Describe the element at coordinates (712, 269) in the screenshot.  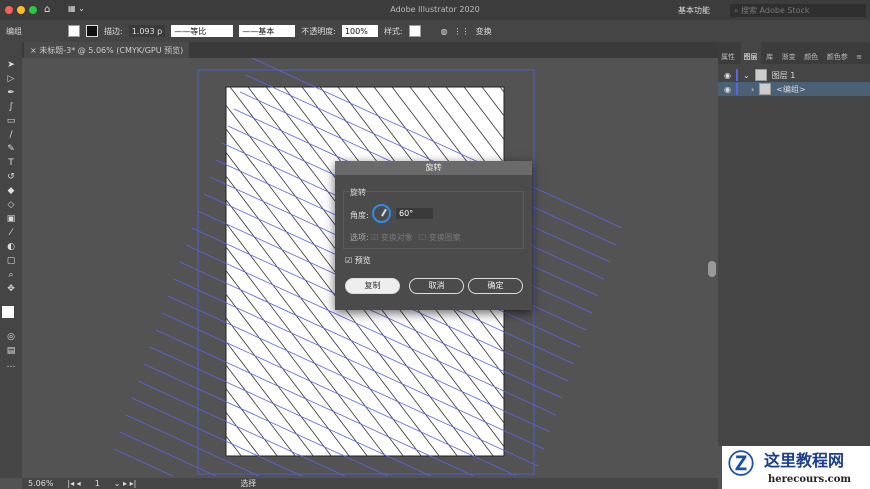
I see `vertical-scrollbar` at that location.